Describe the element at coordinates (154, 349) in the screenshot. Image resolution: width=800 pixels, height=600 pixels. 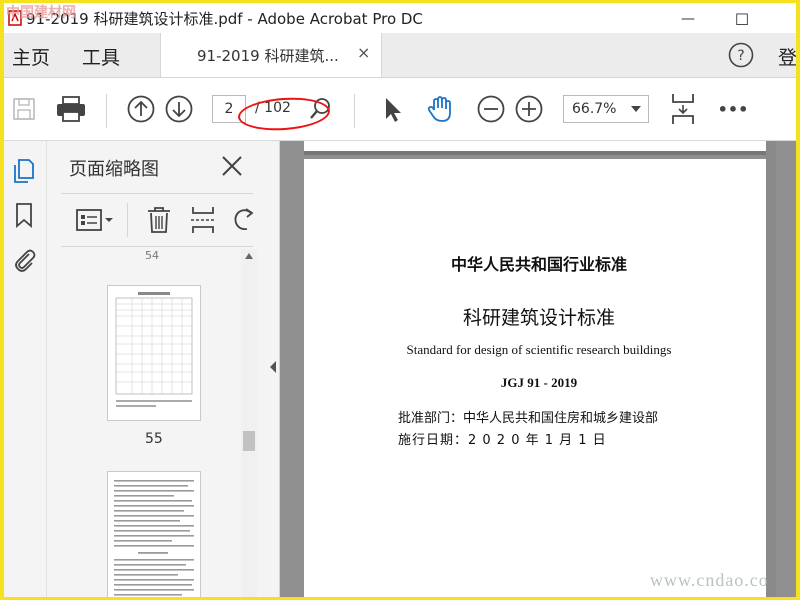
I see `thumbnail-table-graphic` at that location.